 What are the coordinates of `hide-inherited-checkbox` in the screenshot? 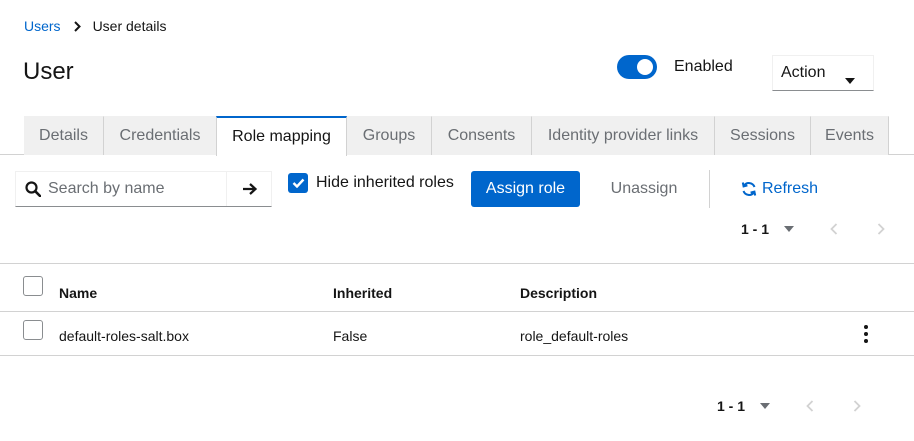 It's located at (298, 183).